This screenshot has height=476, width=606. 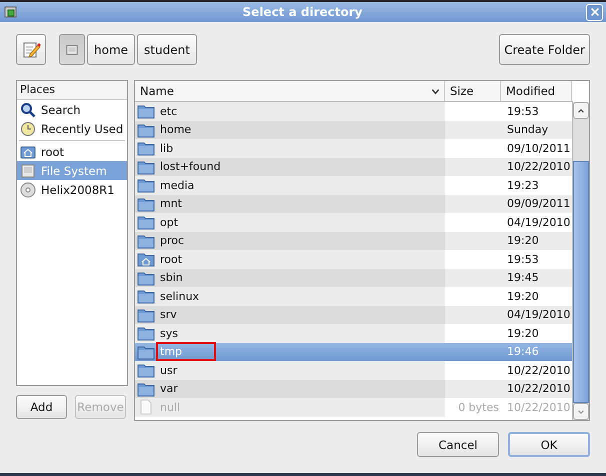 What do you see at coordinates (168, 314) in the screenshot?
I see `file-name: srv` at bounding box center [168, 314].